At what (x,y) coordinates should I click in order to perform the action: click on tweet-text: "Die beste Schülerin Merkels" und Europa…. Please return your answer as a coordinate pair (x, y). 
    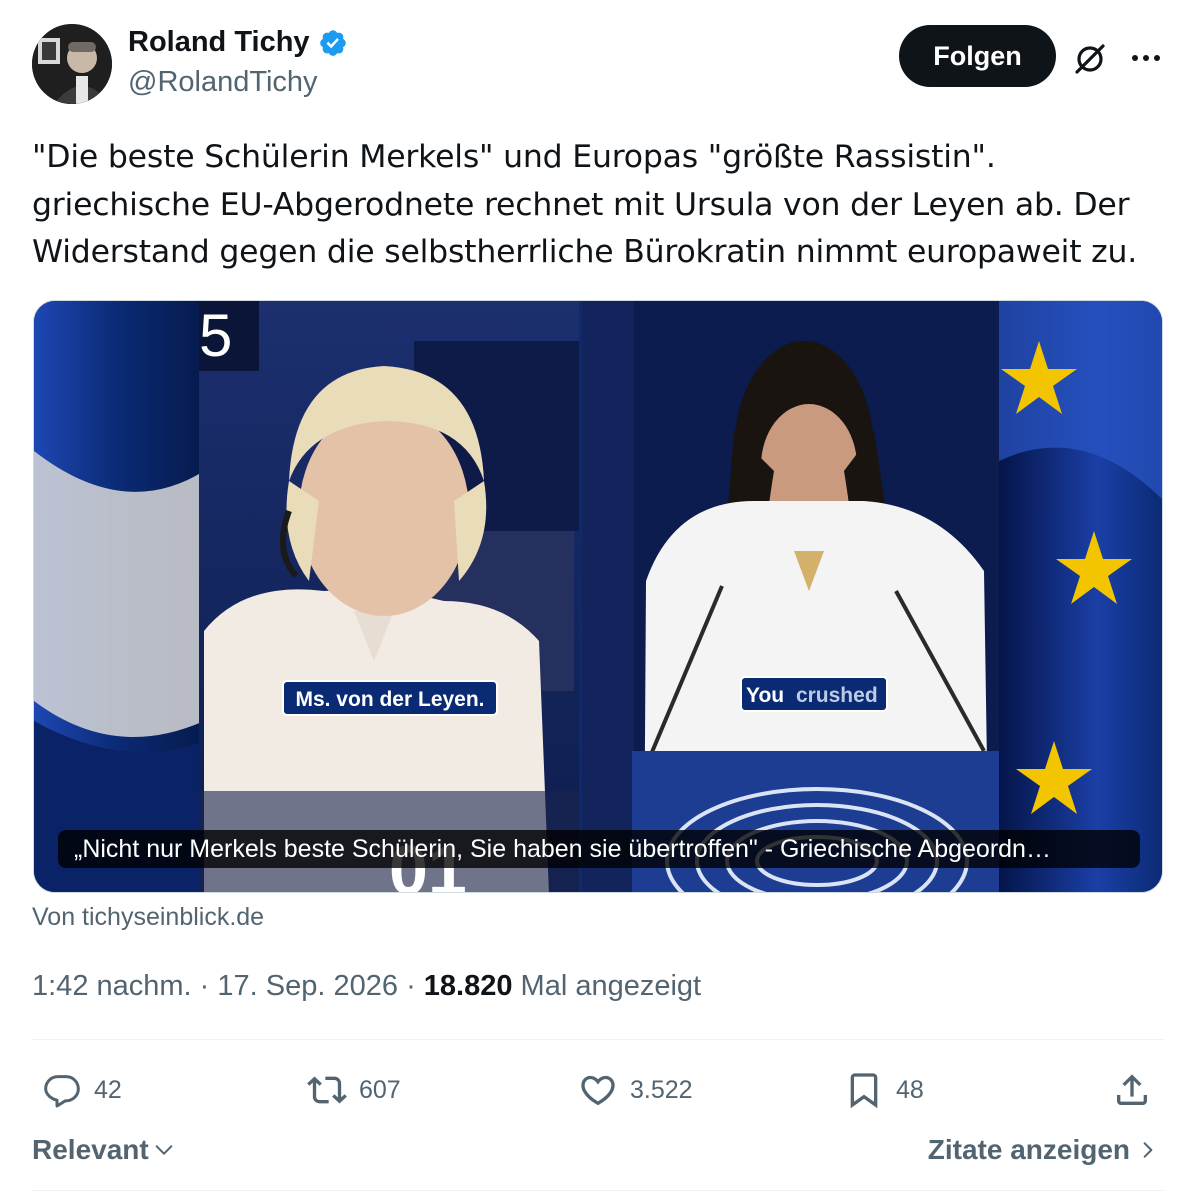
    Looking at the image, I should click on (597, 205).